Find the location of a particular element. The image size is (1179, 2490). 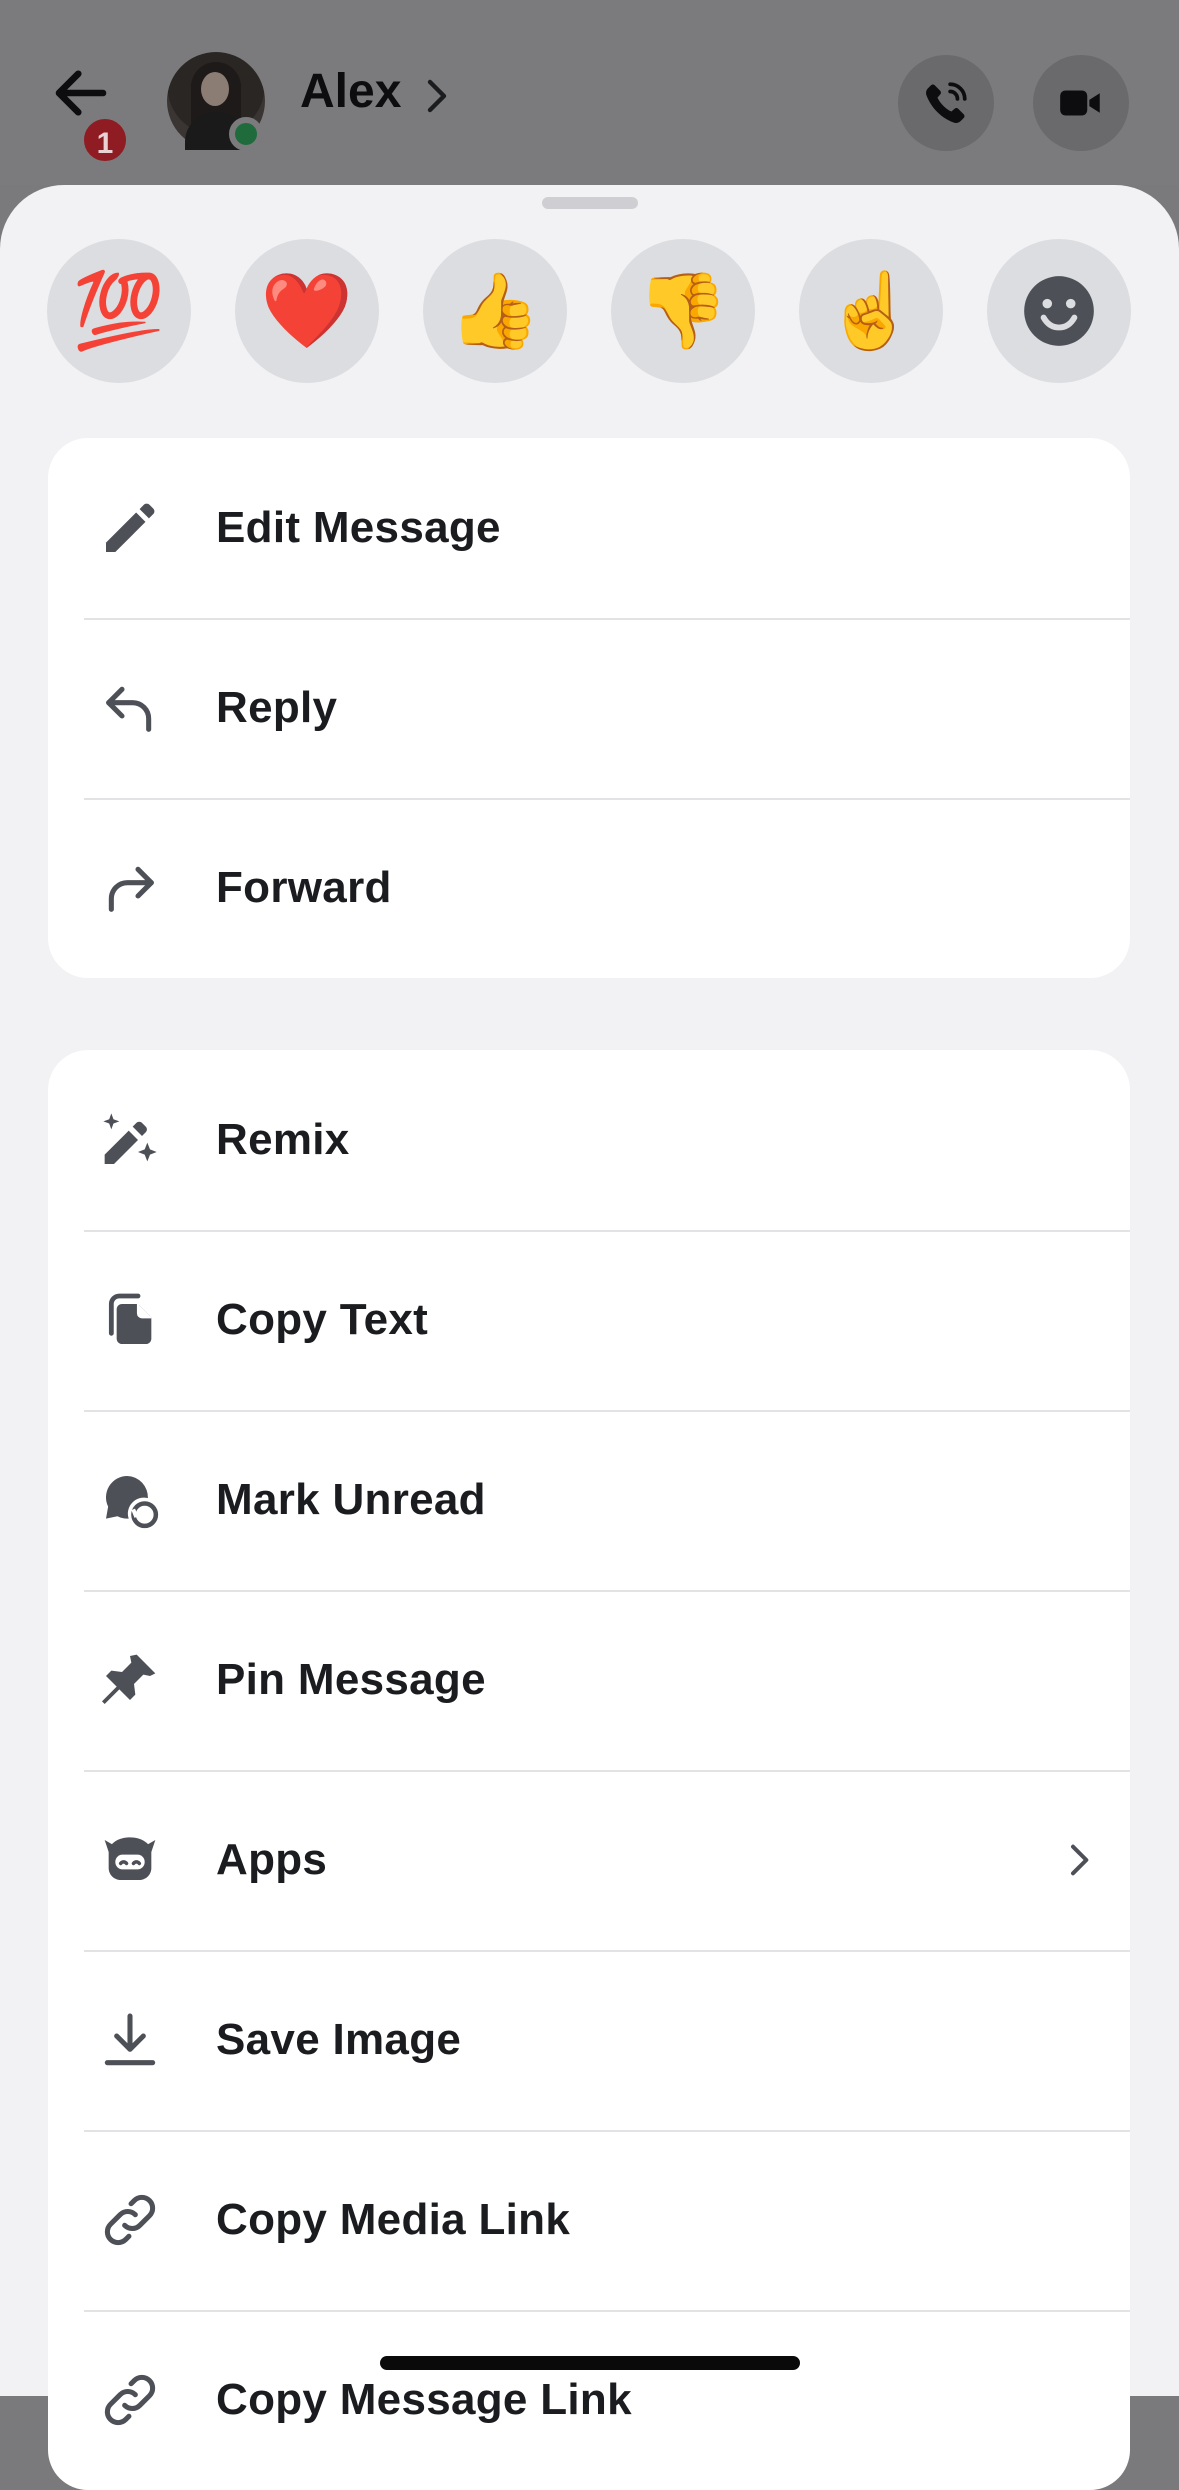

reaction-thumbs-down: 👎 is located at coordinates (683, 311).